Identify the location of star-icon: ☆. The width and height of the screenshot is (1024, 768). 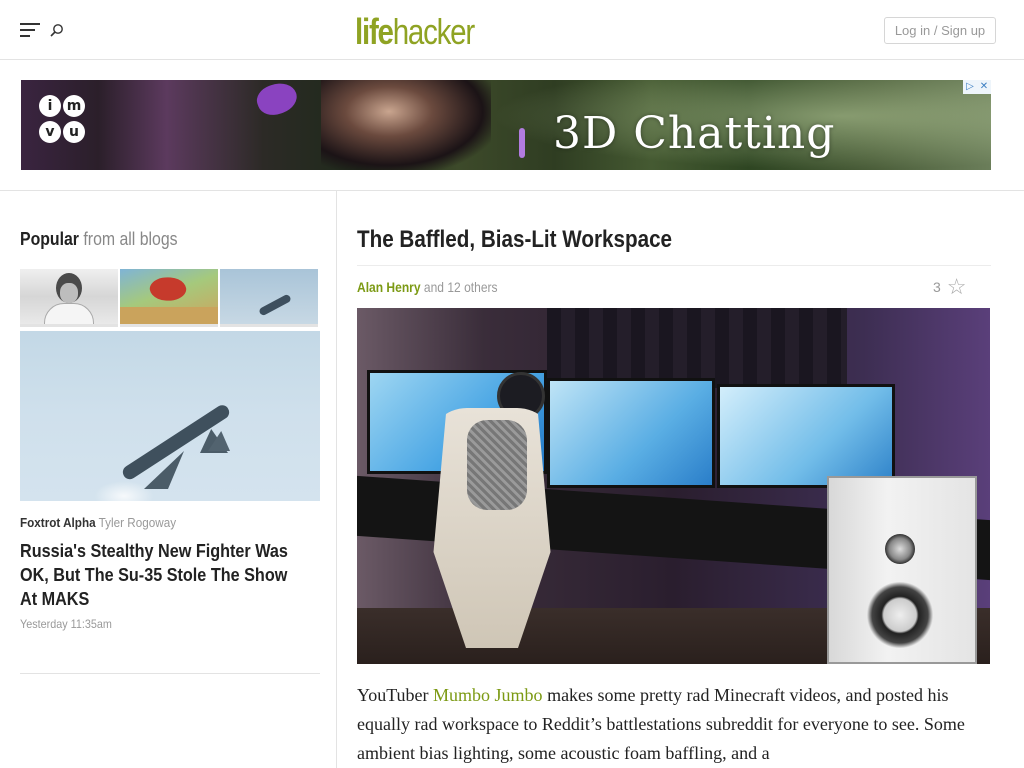
(957, 287).